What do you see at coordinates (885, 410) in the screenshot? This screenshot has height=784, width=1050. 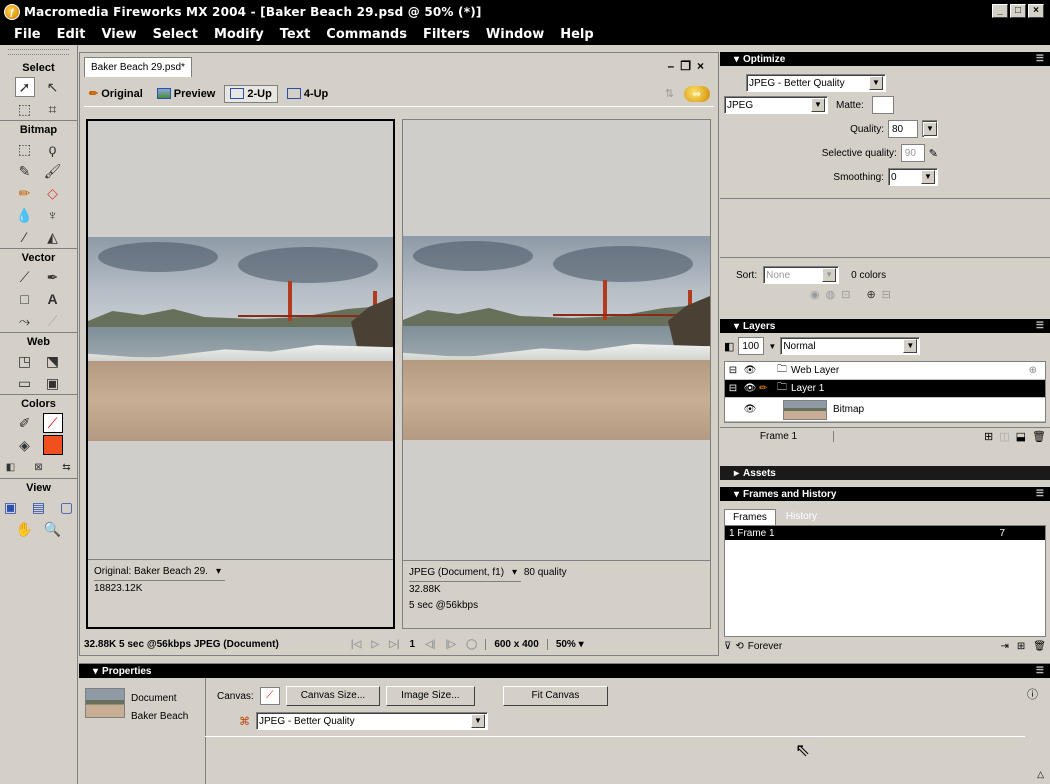 I see `layer-row-bitmap: 👁 Bitmap` at bounding box center [885, 410].